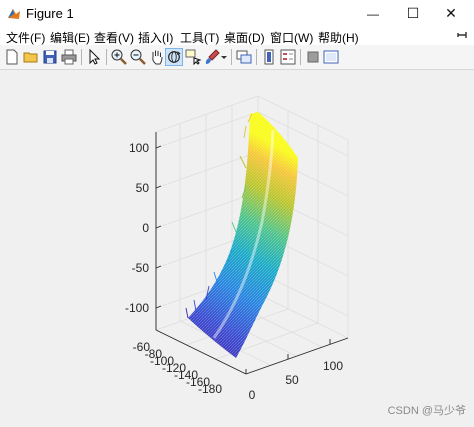  I want to click on menu-file: 文件(F), so click(25, 37).